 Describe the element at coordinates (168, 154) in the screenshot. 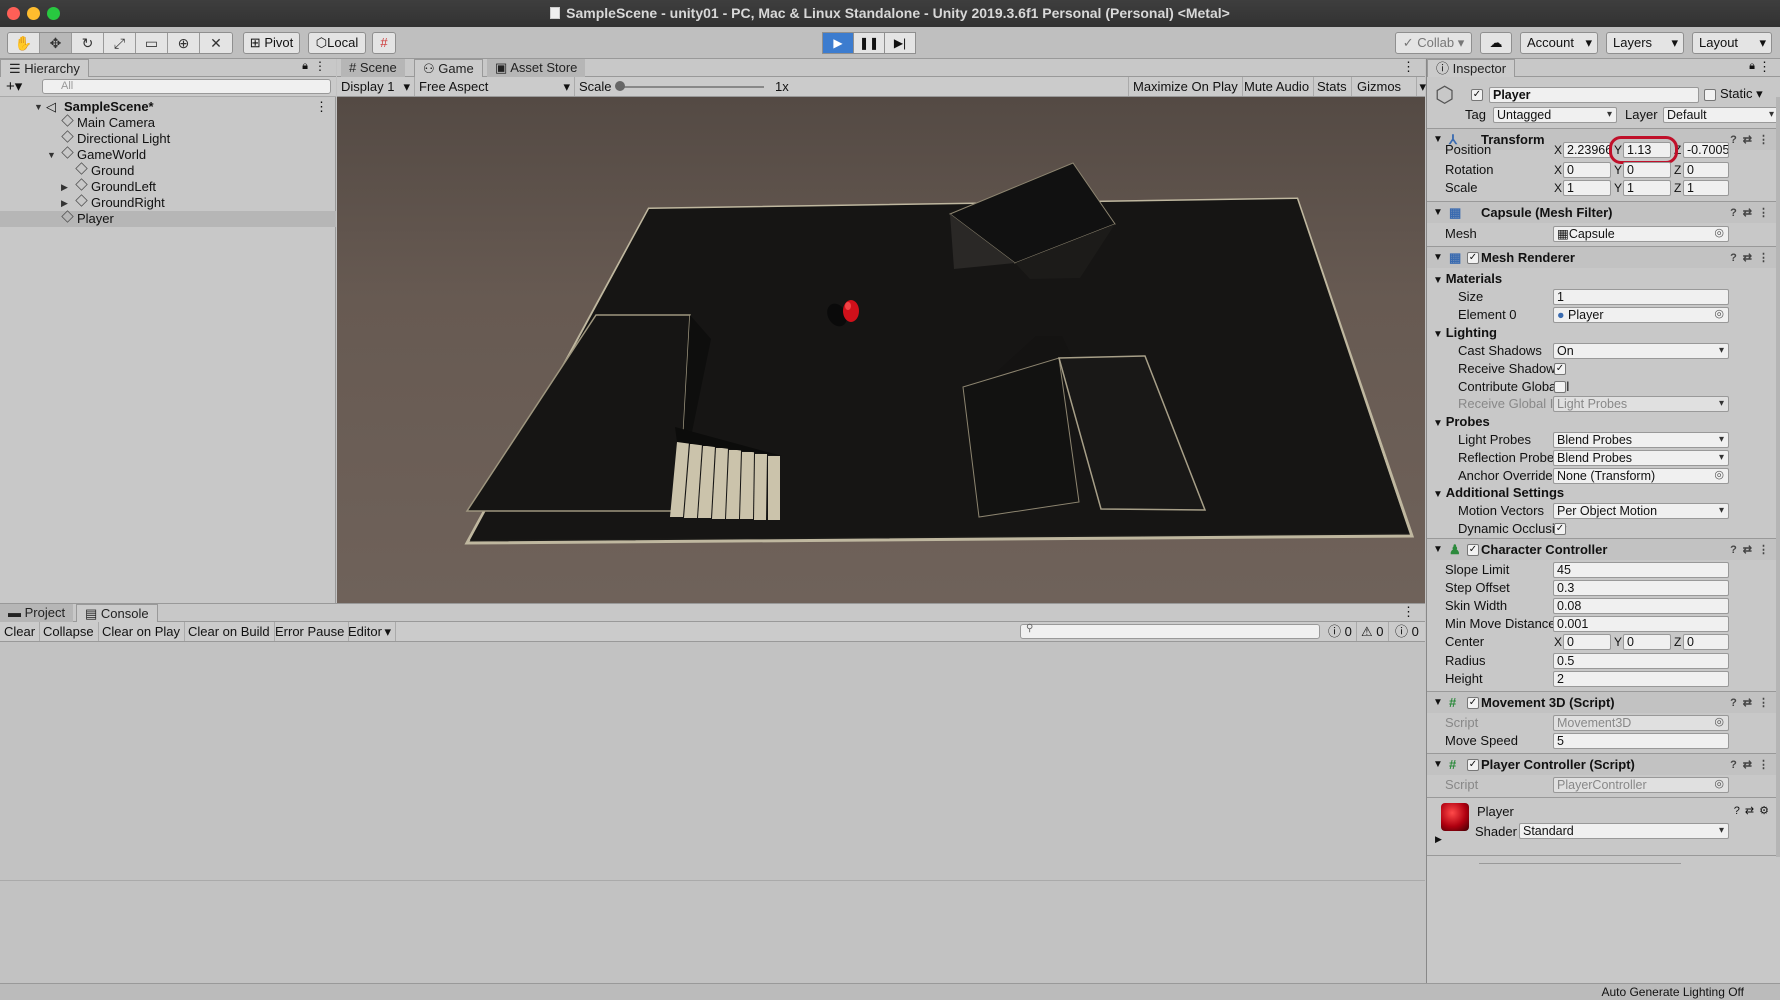

I see `hierarchy-item: ▼ GameWorld` at that location.